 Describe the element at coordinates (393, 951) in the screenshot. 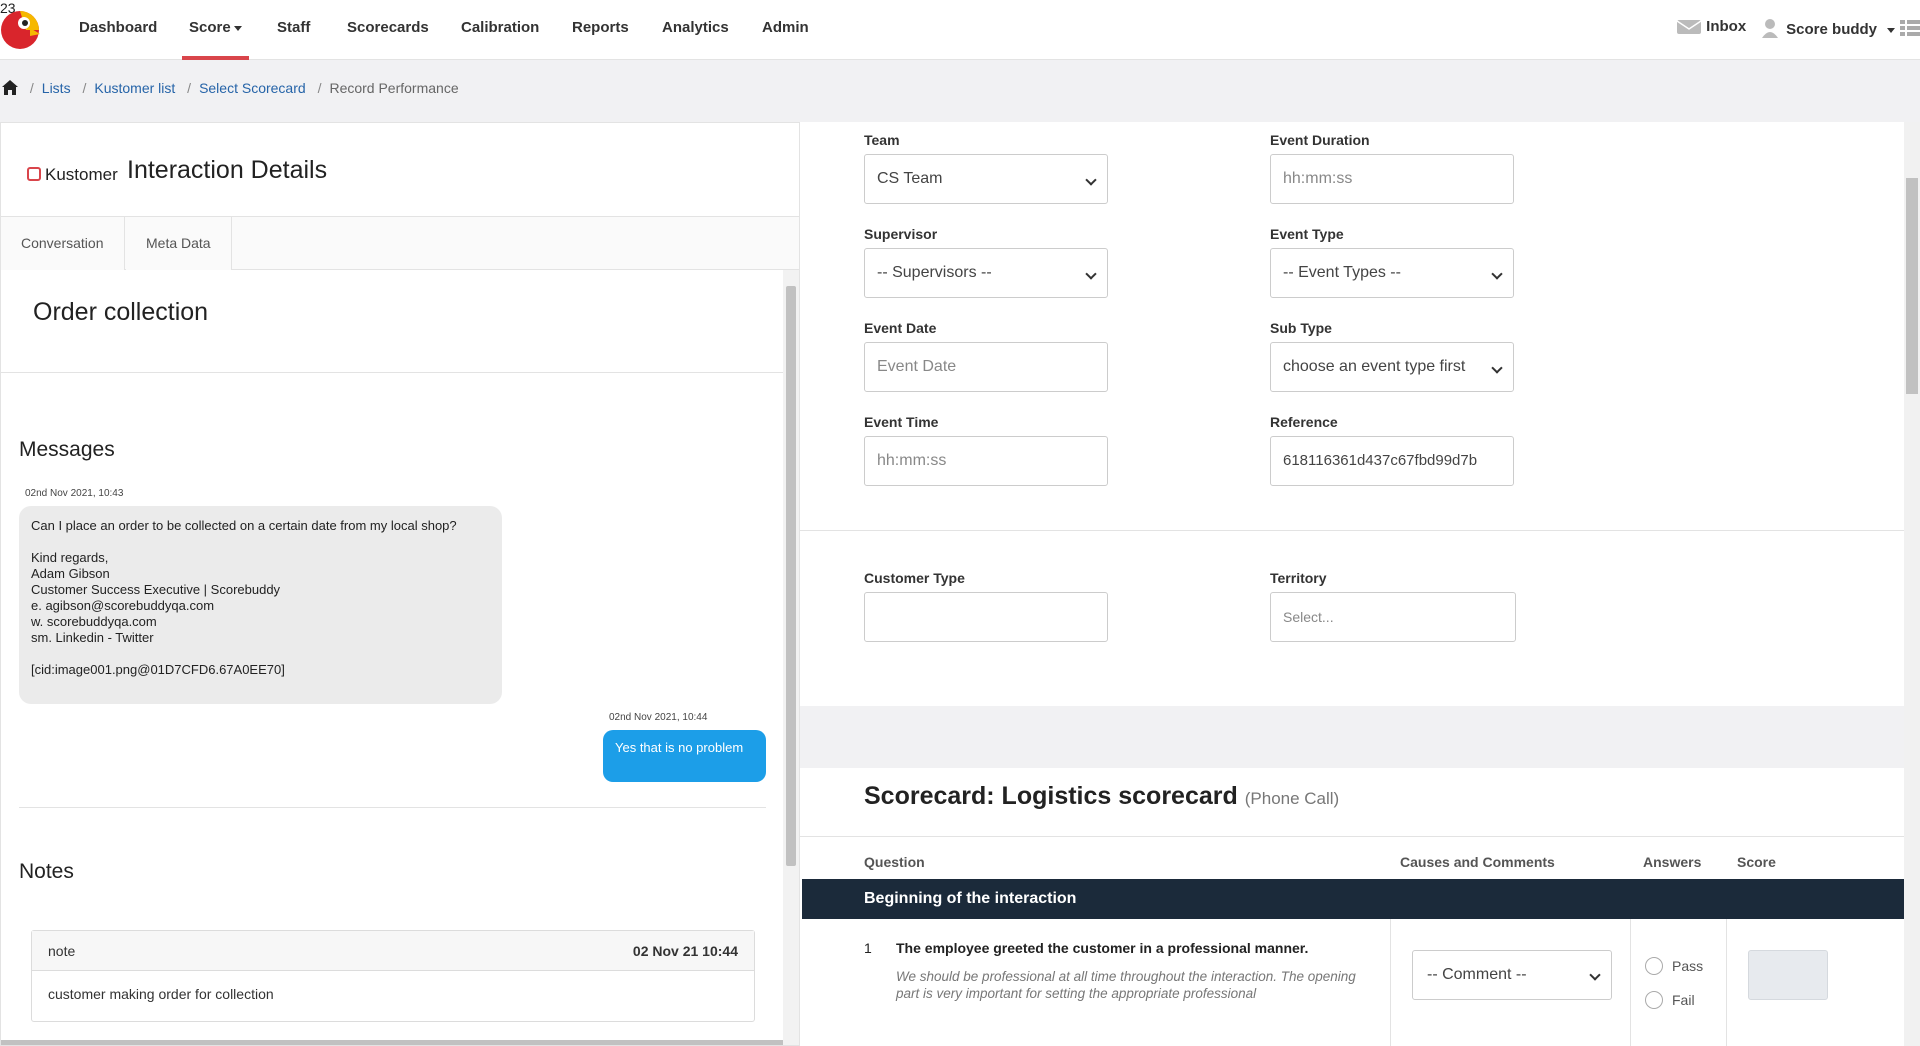

I see `note-header: note 02 Nov 21 10:44` at that location.